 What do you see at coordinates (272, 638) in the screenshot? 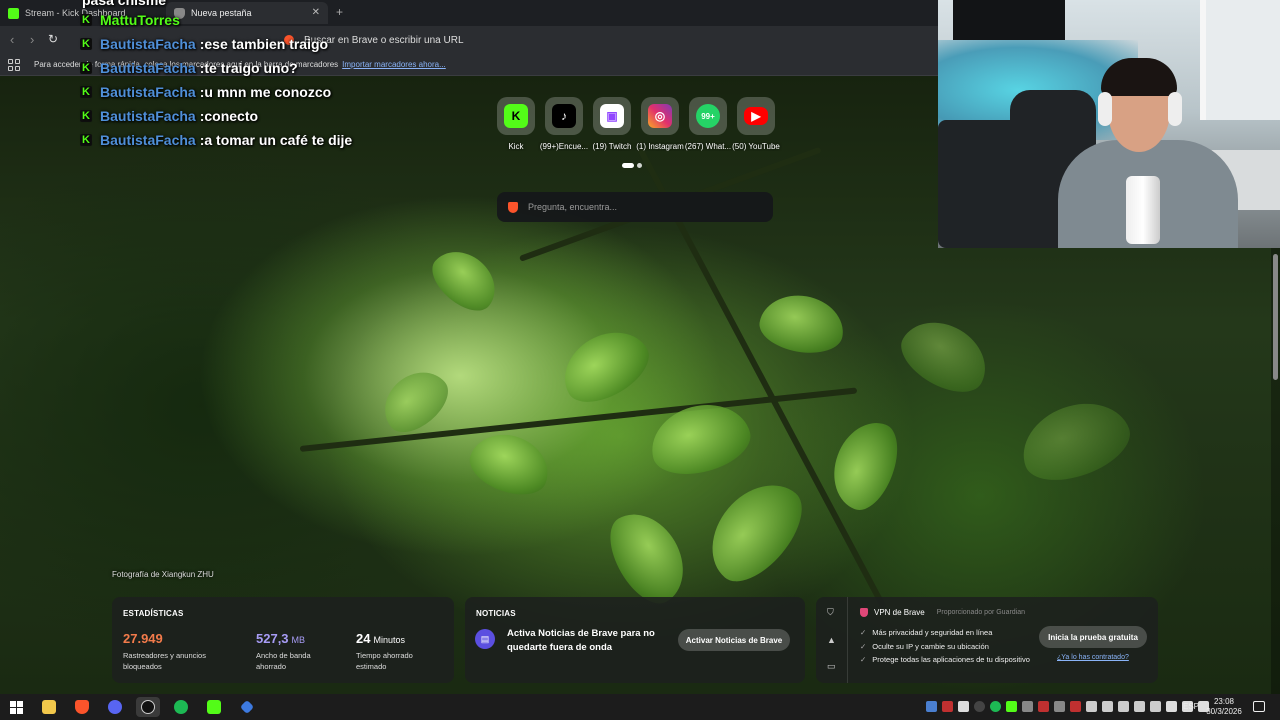
I see `bandwidth-value: 527,3` at bounding box center [272, 638].